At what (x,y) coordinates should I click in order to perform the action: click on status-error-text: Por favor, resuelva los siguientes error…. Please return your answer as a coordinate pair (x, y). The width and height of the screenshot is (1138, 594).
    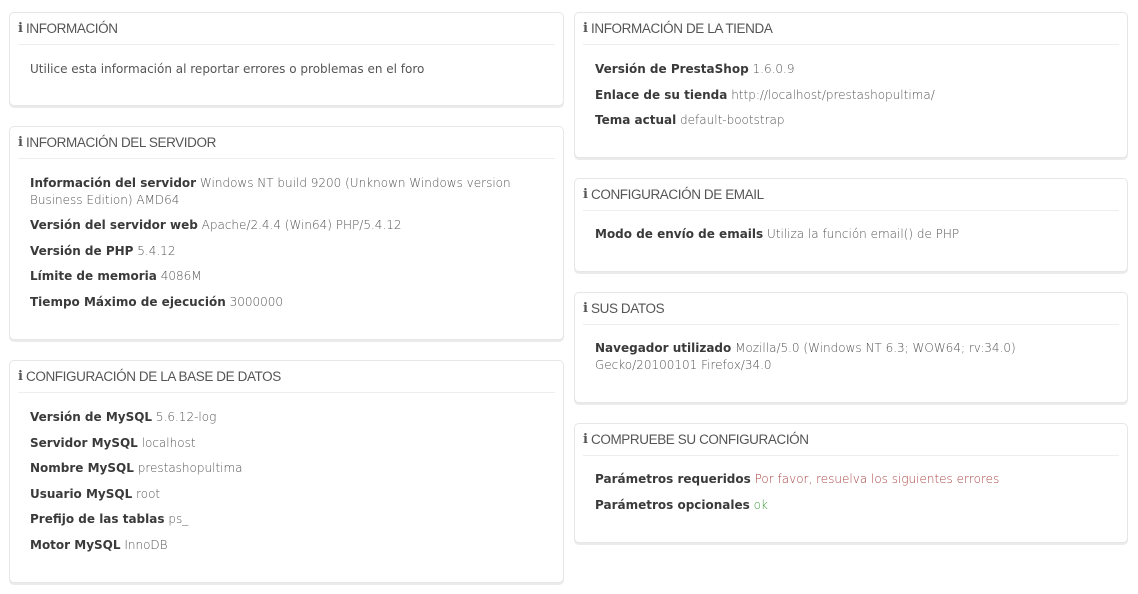
    Looking at the image, I should click on (877, 479).